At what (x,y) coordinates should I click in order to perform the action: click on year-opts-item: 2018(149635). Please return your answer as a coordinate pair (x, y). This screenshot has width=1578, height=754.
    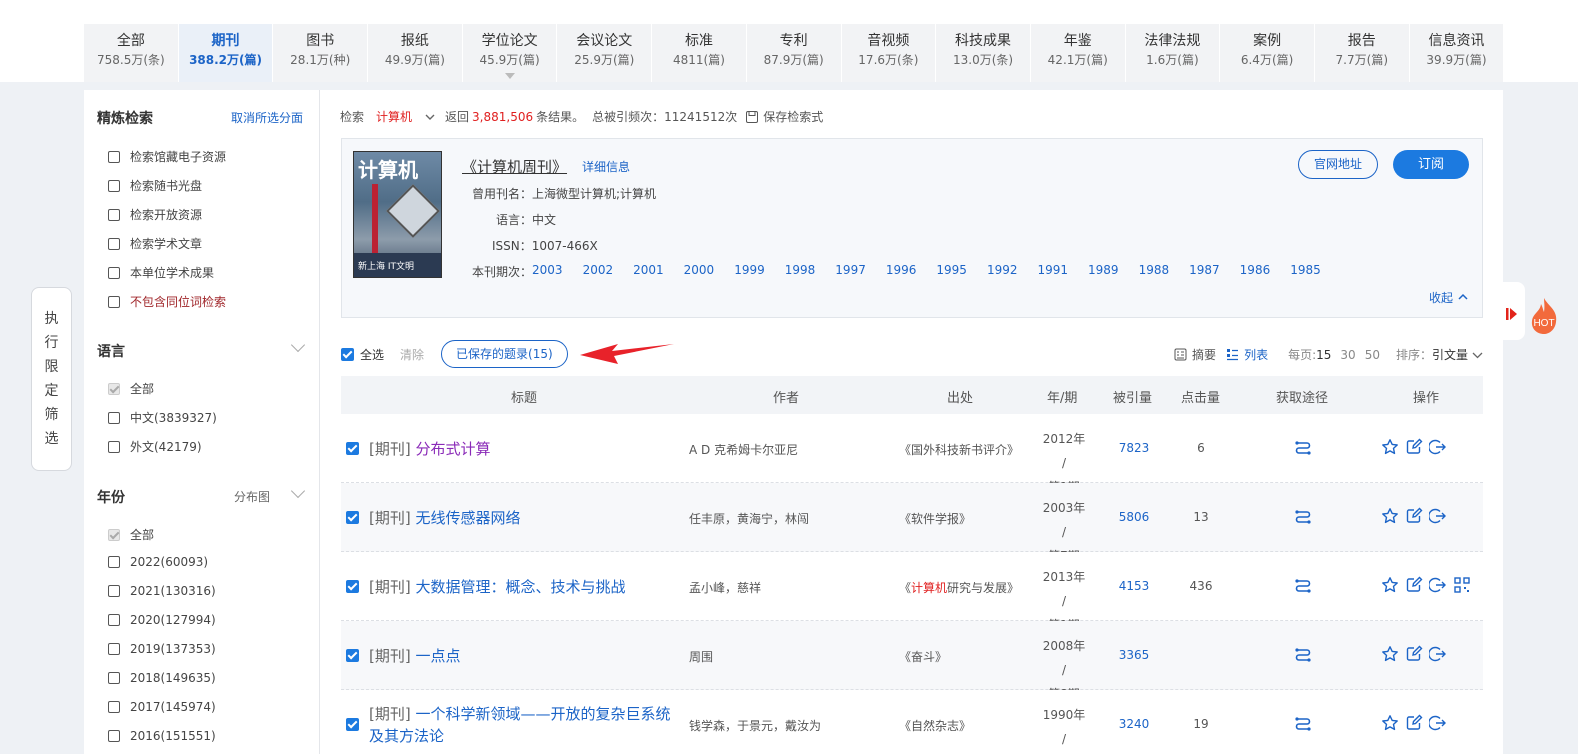
    Looking at the image, I should click on (162, 678).